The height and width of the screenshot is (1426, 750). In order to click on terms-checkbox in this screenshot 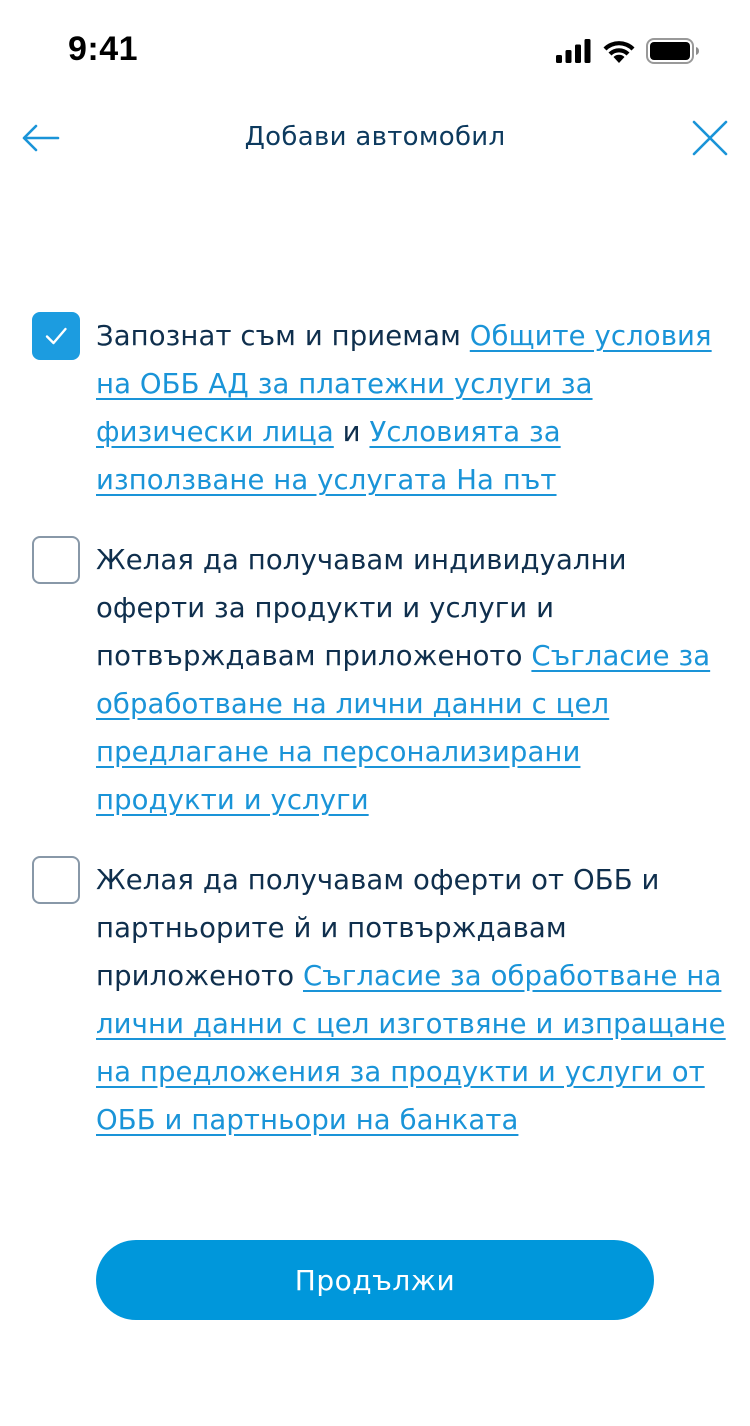, I will do `click(56, 336)`.